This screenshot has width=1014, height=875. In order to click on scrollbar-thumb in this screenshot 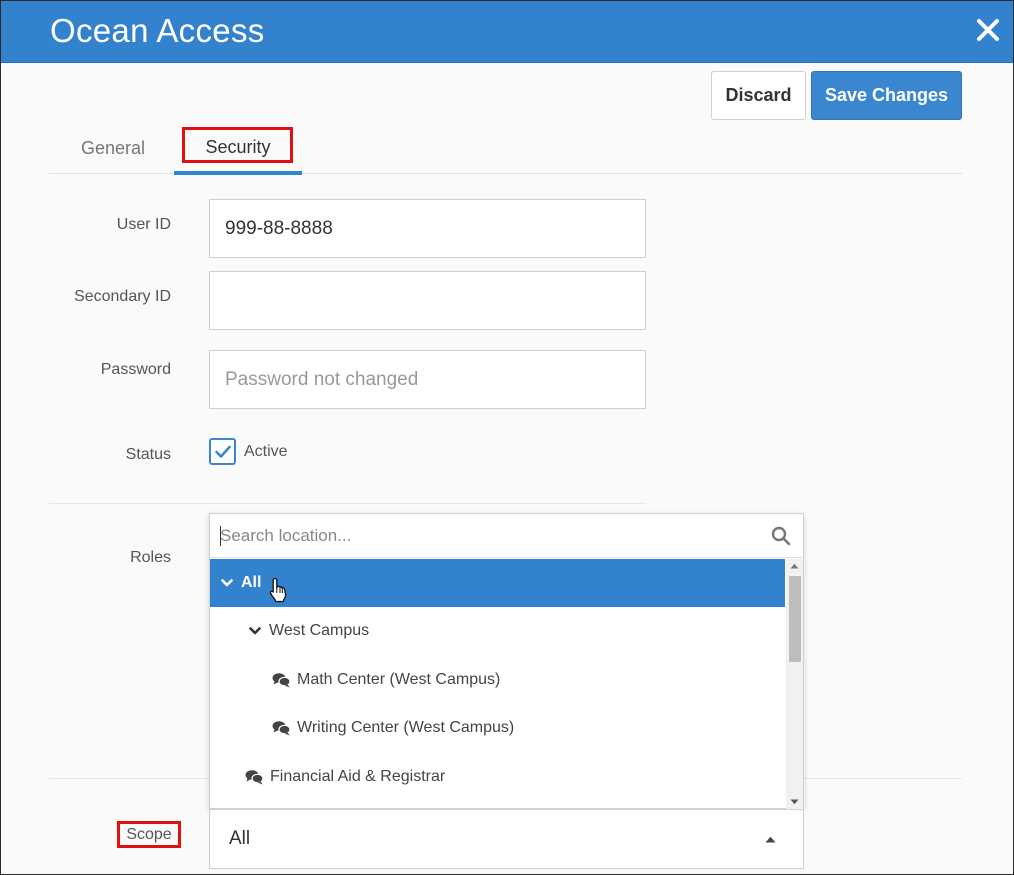, I will do `click(795, 619)`.